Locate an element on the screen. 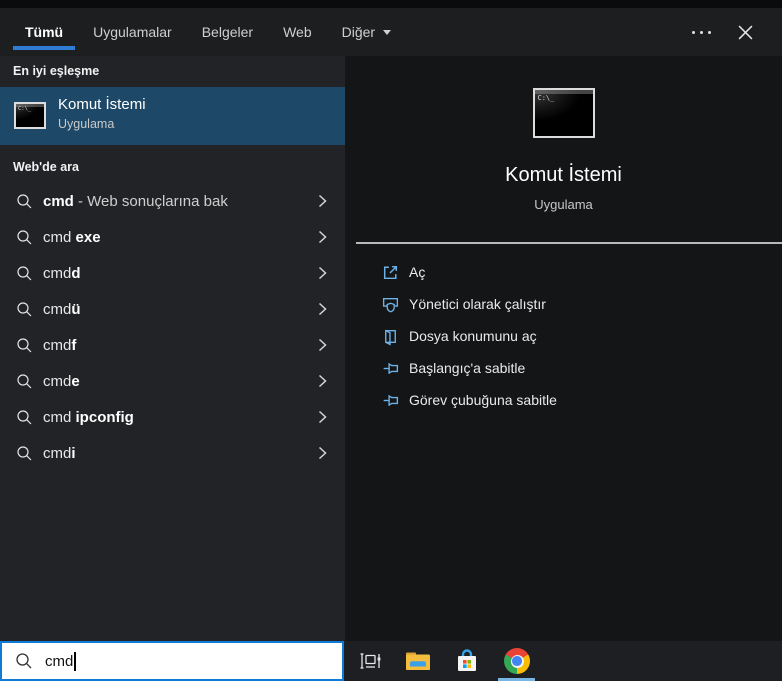  suggestion-emphasis: d is located at coordinates (76, 273).